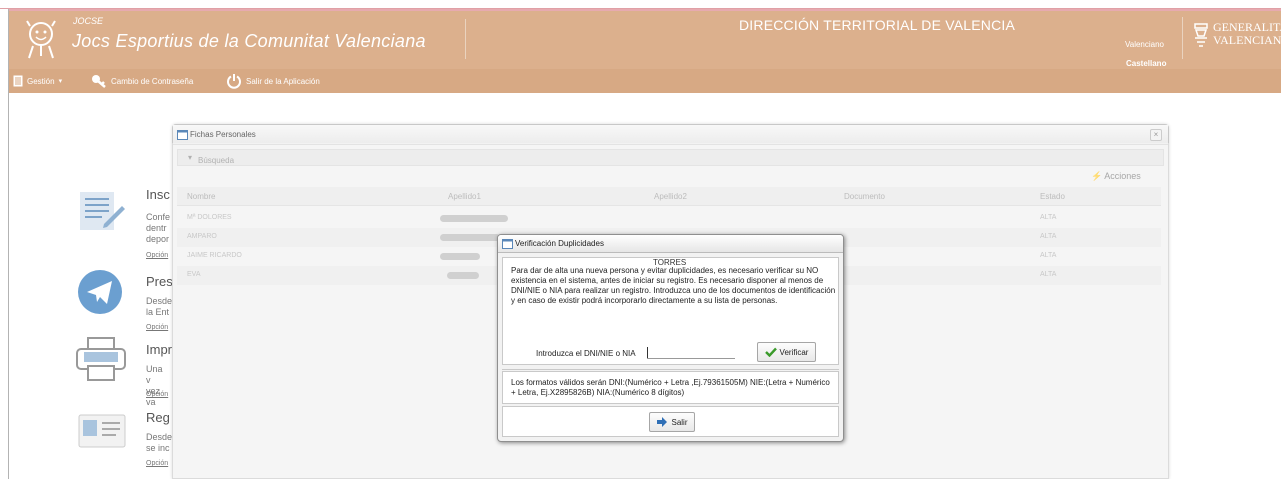  Describe the element at coordinates (88, 21) in the screenshot. I see `app-subtitle: JOCSE` at that location.